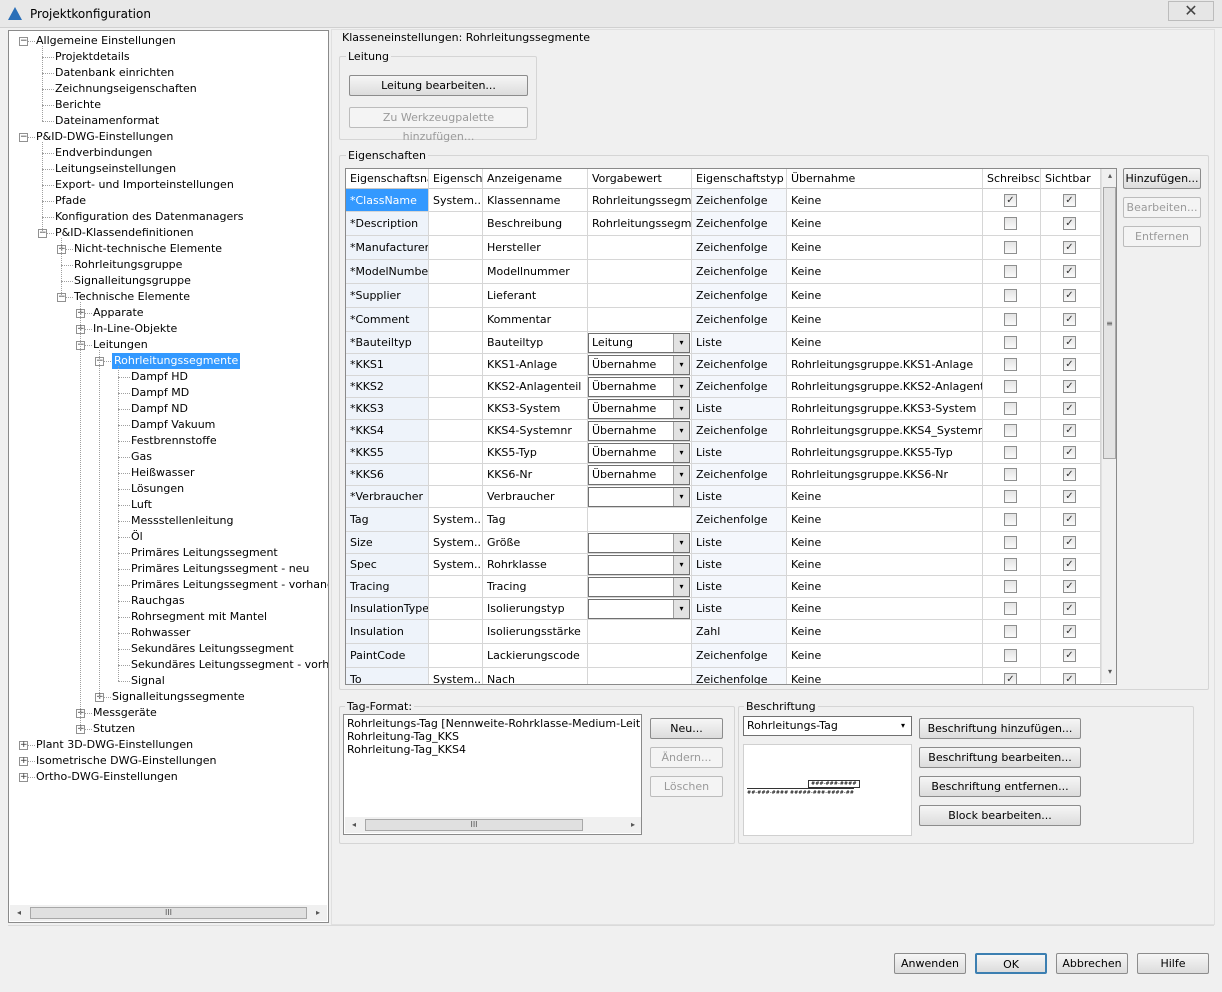  Describe the element at coordinates (178, 697) in the screenshot. I see `tree-item: Signalleitungssegmente` at that location.